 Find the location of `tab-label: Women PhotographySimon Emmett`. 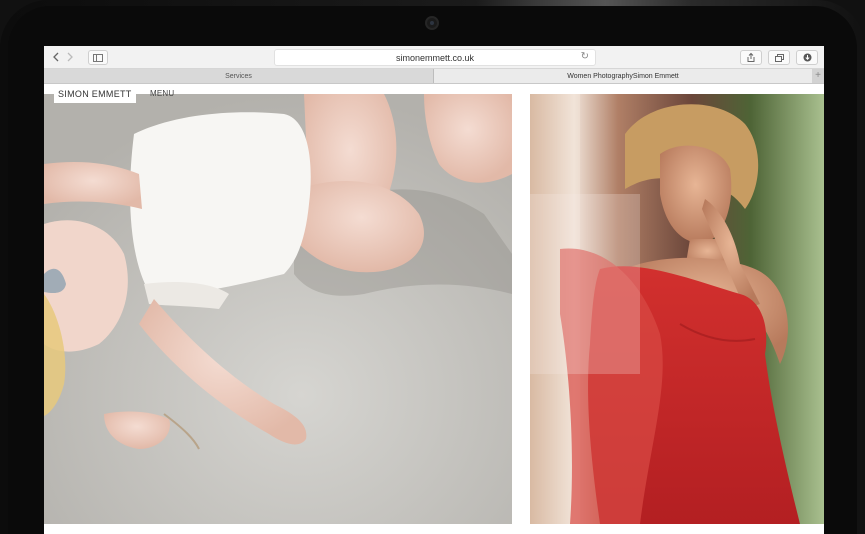

tab-label: Women PhotographySimon Emmett is located at coordinates (623, 76).